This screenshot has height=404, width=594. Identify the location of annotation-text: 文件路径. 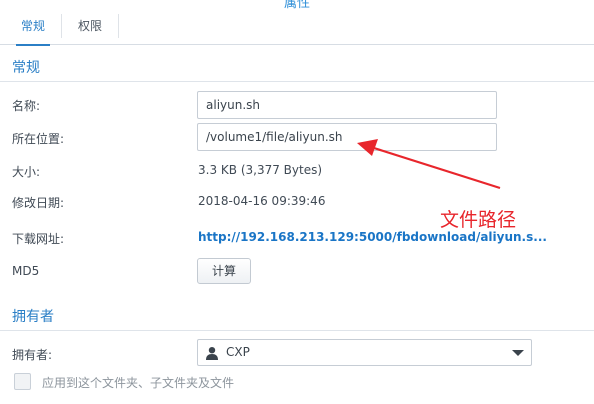
(478, 220).